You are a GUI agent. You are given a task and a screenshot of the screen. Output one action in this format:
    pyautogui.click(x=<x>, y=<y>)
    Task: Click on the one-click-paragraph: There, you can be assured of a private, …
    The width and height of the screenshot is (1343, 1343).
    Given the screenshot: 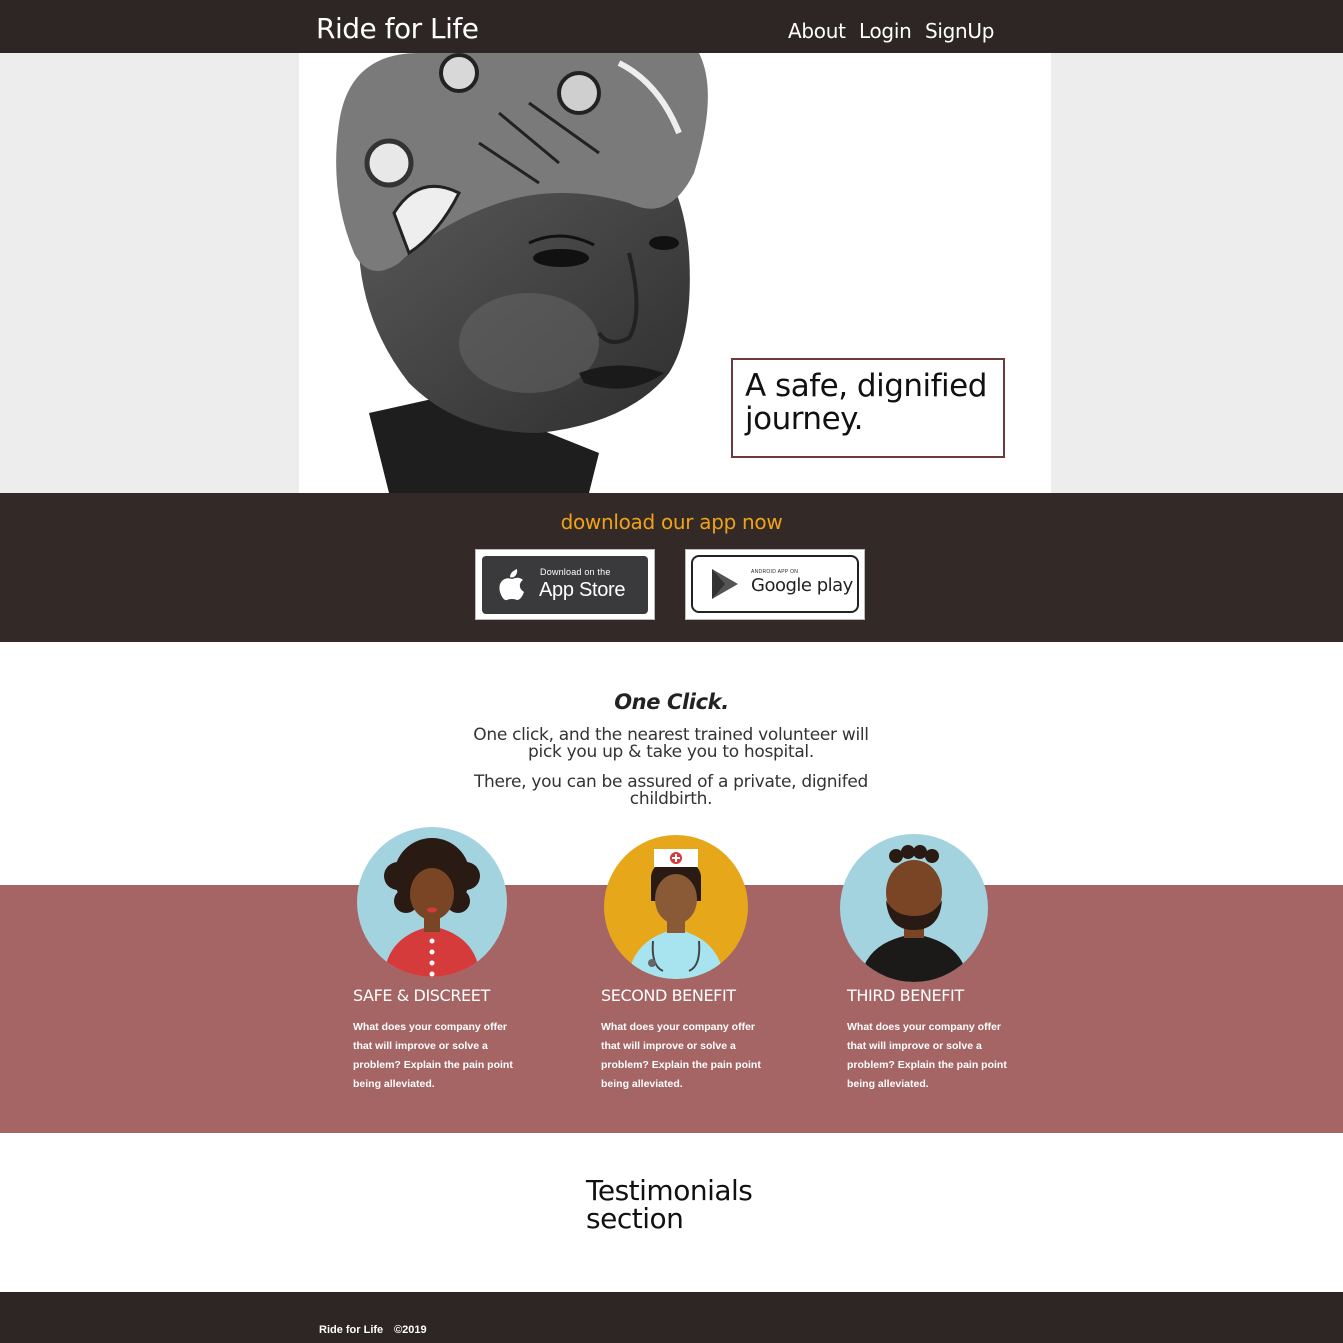 What is the action you would take?
    pyautogui.click(x=671, y=790)
    